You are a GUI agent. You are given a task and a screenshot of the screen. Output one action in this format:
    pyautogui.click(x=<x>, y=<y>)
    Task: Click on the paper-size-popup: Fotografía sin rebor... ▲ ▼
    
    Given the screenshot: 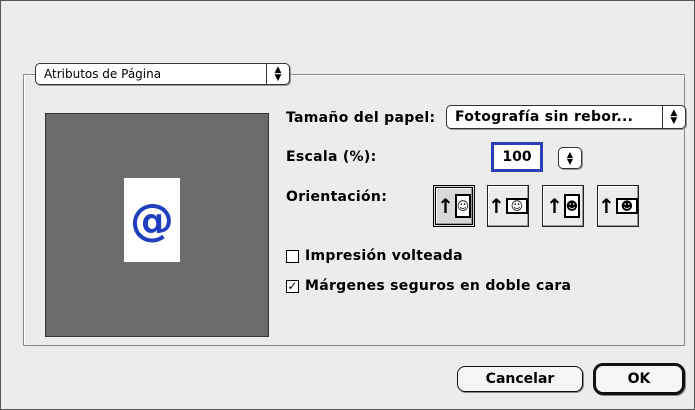 What is the action you would take?
    pyautogui.click(x=566, y=117)
    